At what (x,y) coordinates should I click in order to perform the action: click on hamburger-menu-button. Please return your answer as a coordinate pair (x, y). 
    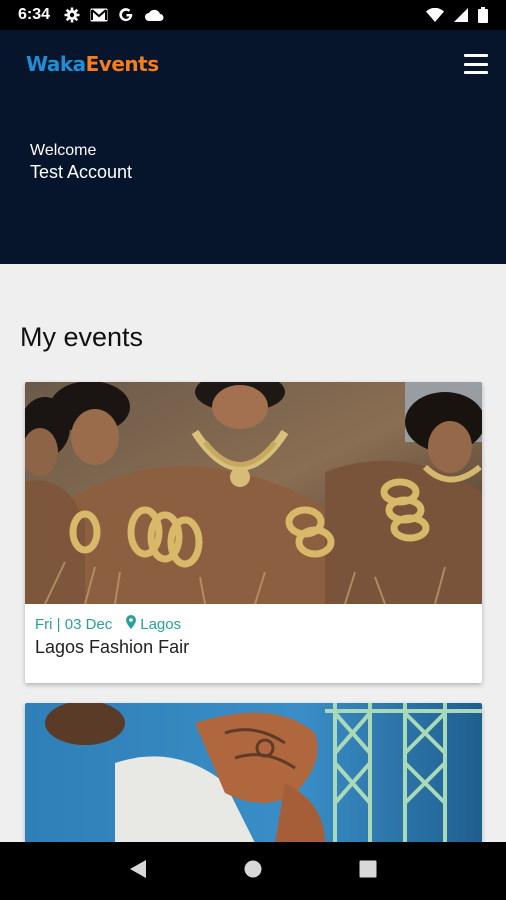
    Looking at the image, I should click on (476, 64).